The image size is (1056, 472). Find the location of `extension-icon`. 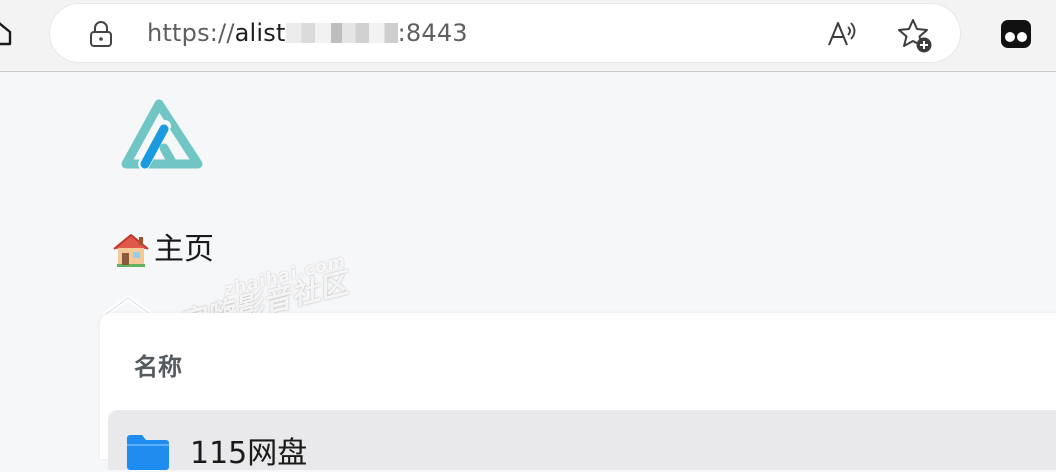

extension-icon is located at coordinates (1016, 34).